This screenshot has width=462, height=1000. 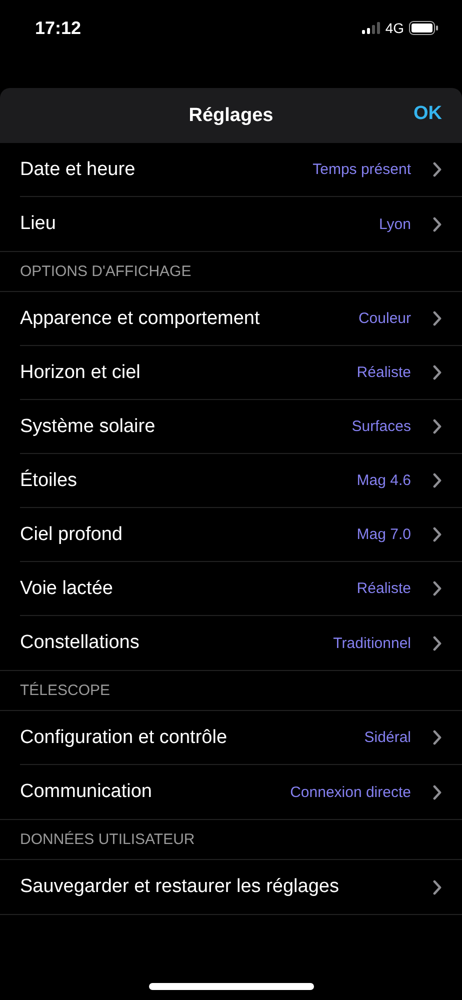 What do you see at coordinates (58, 28) in the screenshot?
I see `status-time: 17:12` at bounding box center [58, 28].